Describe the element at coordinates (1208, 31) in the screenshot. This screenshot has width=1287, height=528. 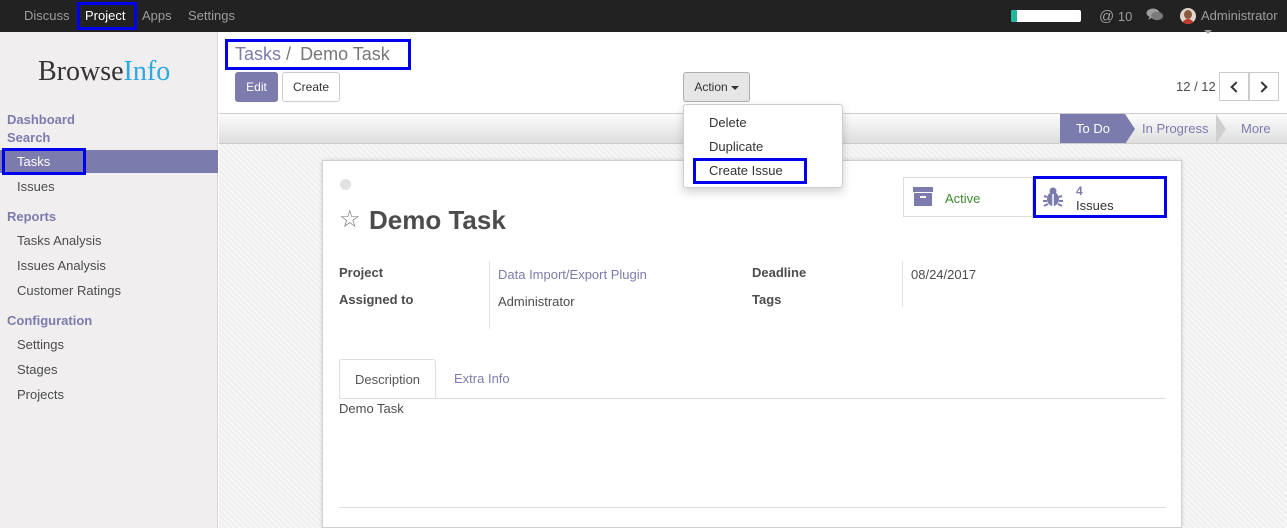
I see `chevron-down-icon` at that location.